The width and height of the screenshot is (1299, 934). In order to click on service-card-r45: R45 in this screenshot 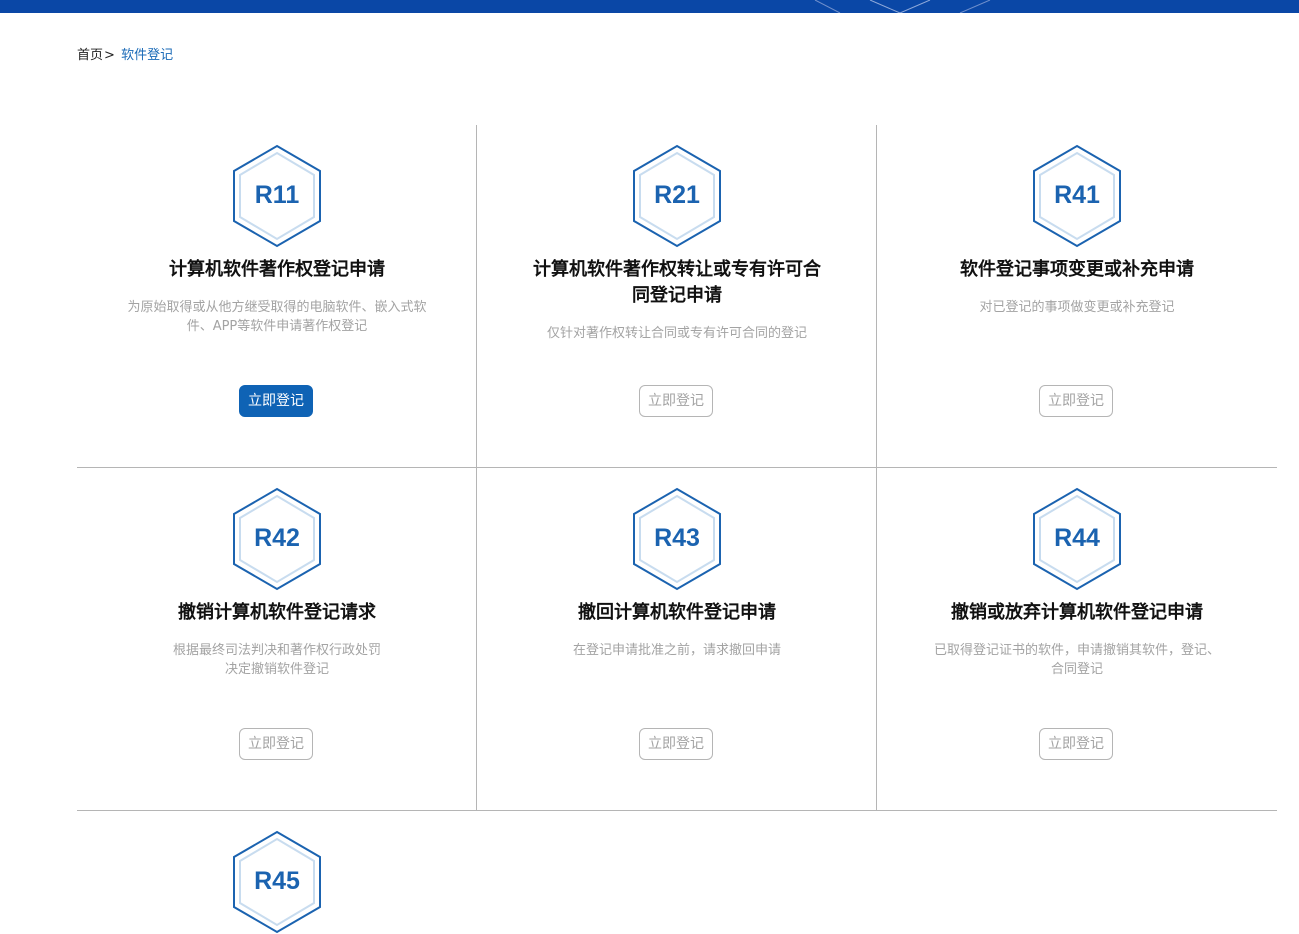, I will do `click(277, 872)`.